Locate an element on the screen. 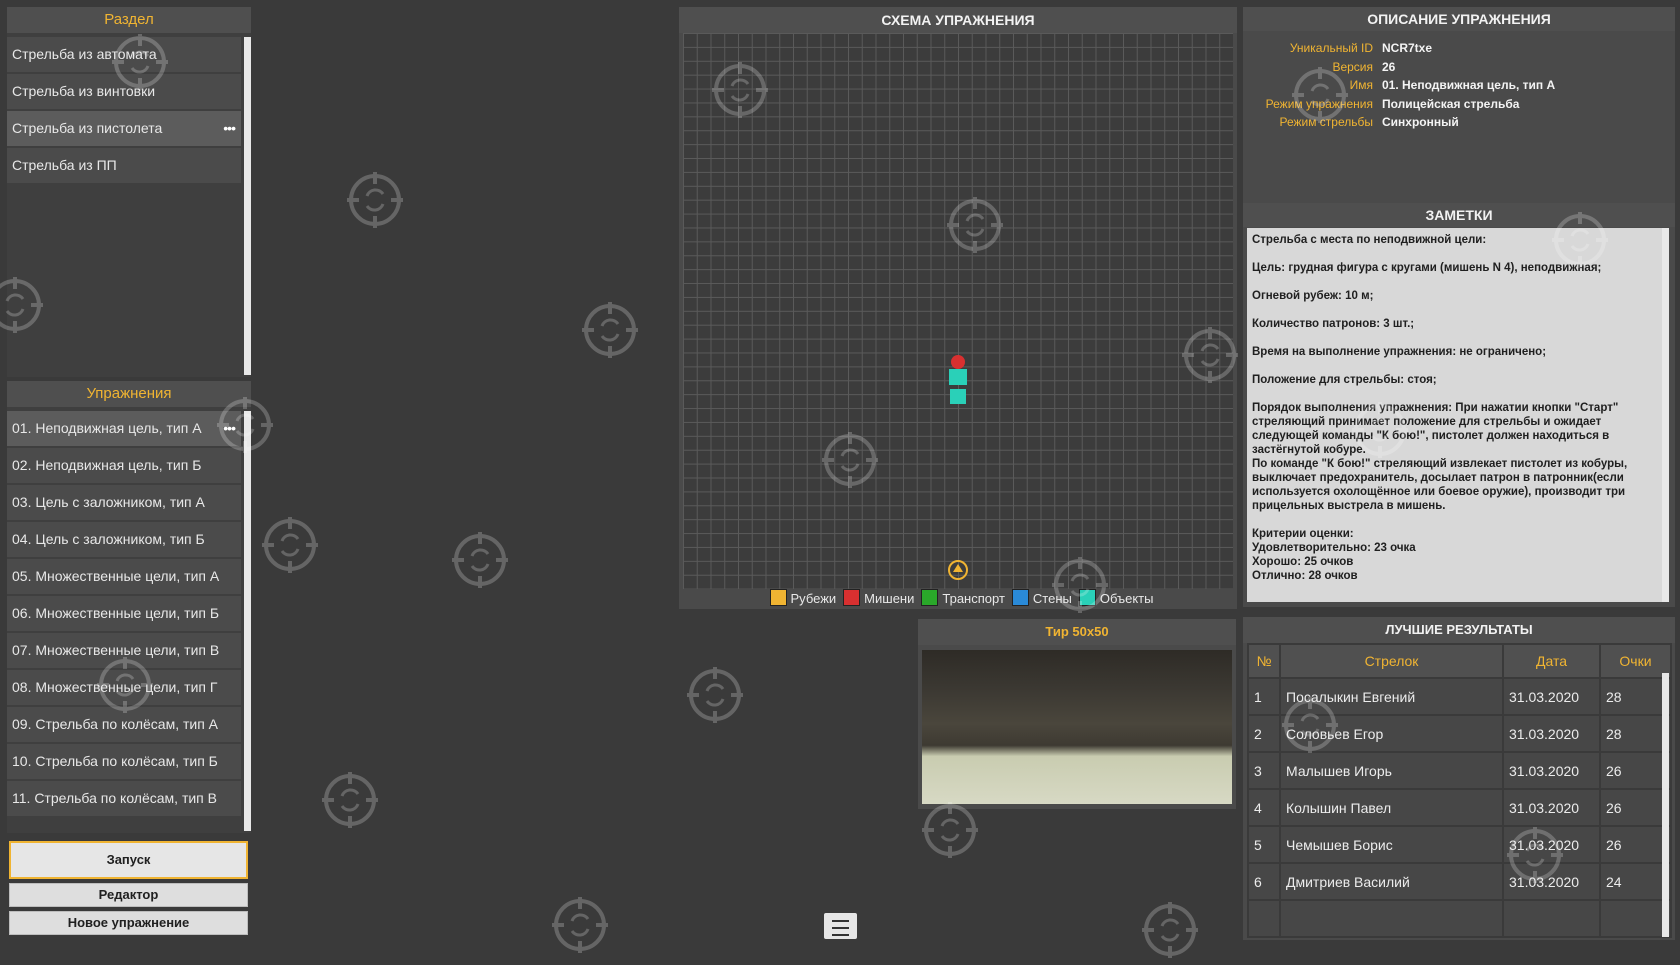  section-item: Стрельба из автомата is located at coordinates (124, 54).